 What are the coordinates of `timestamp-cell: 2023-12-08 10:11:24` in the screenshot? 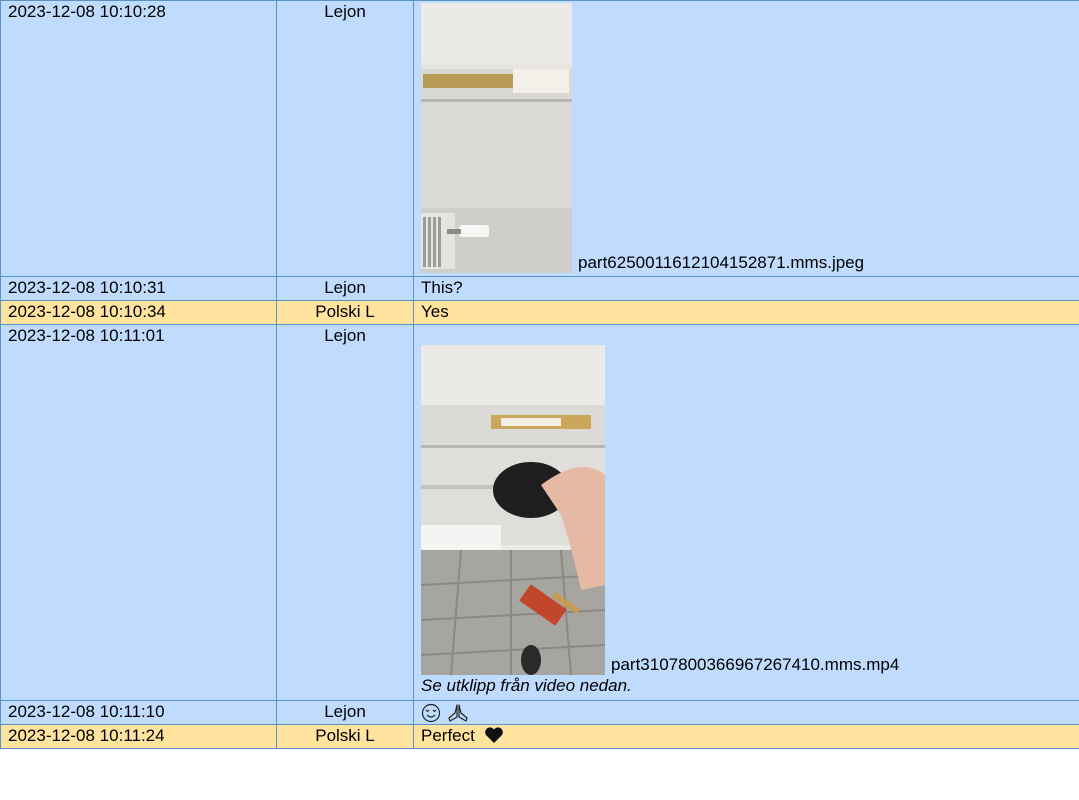 It's located at (138, 736).